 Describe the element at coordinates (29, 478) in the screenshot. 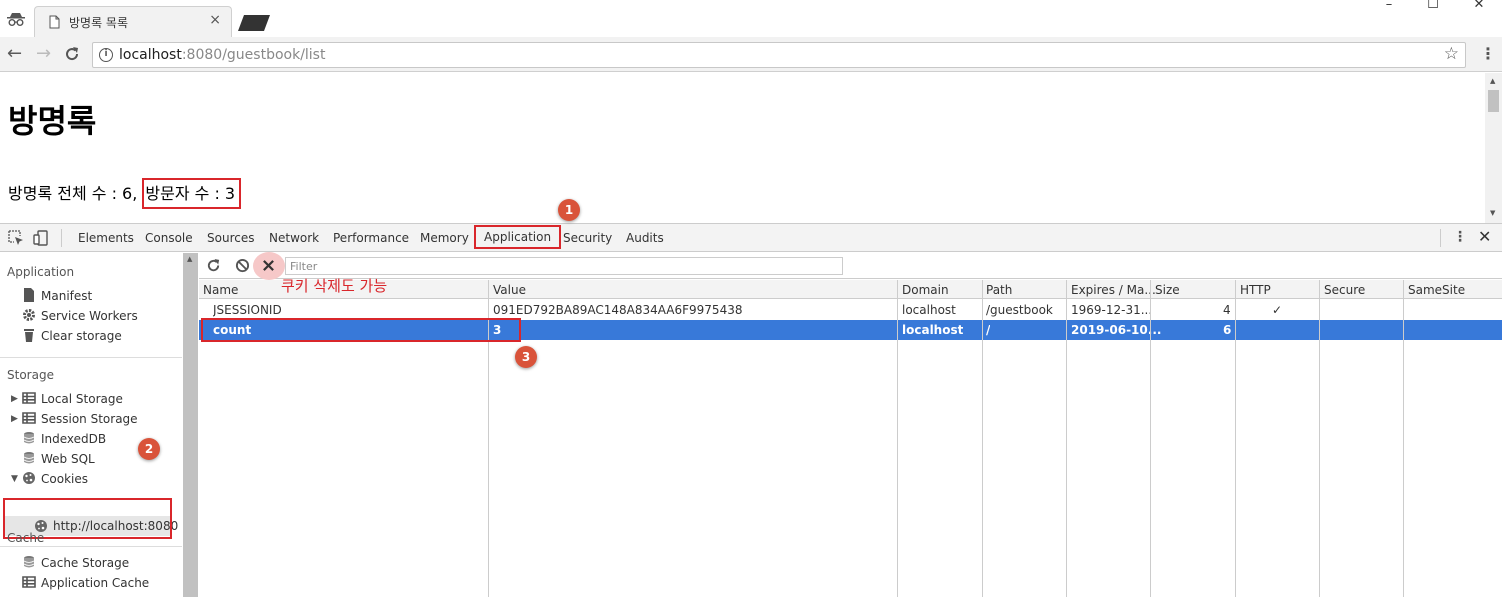

I see `cookie-icon` at that location.